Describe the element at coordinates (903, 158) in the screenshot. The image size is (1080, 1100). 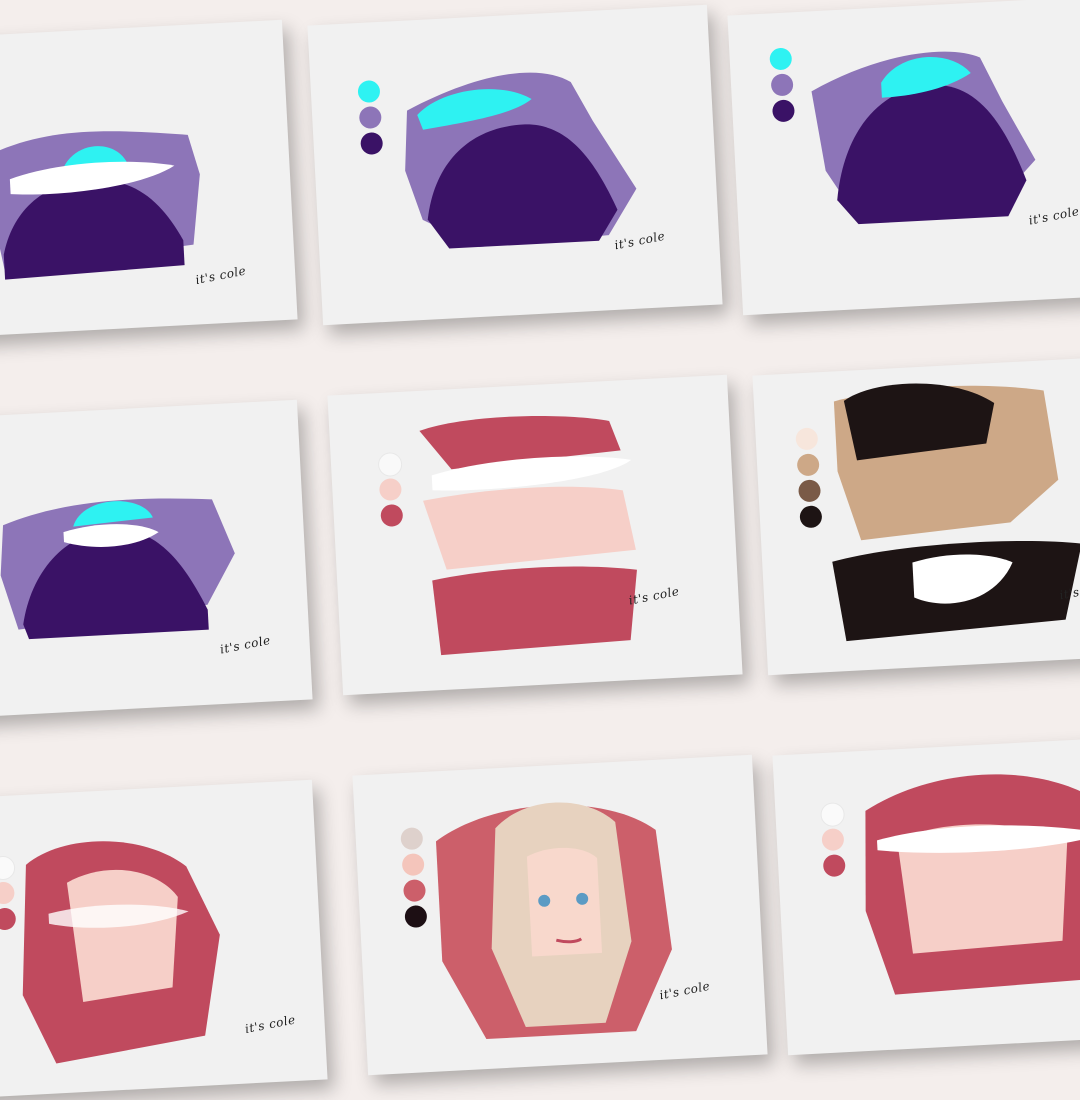
I see `artwork-card-3: it's cole` at that location.